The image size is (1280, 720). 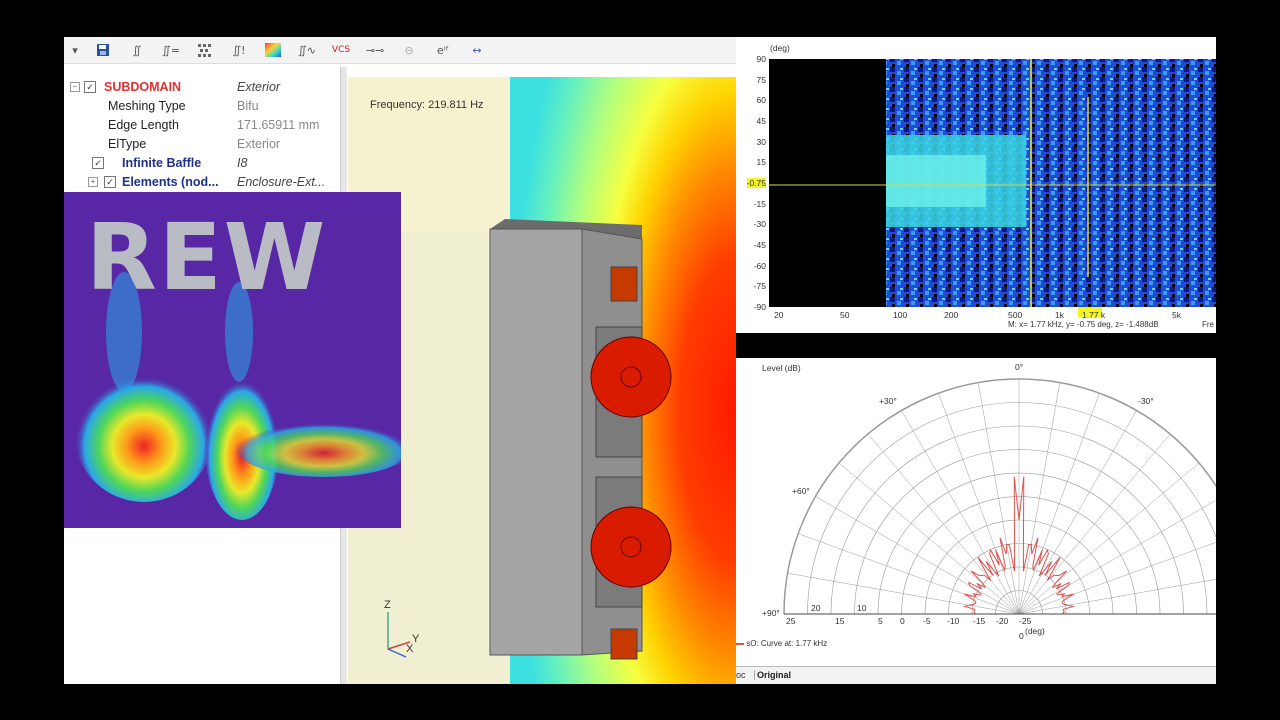 I want to click on tab-original: Original, so click(x=772, y=675).